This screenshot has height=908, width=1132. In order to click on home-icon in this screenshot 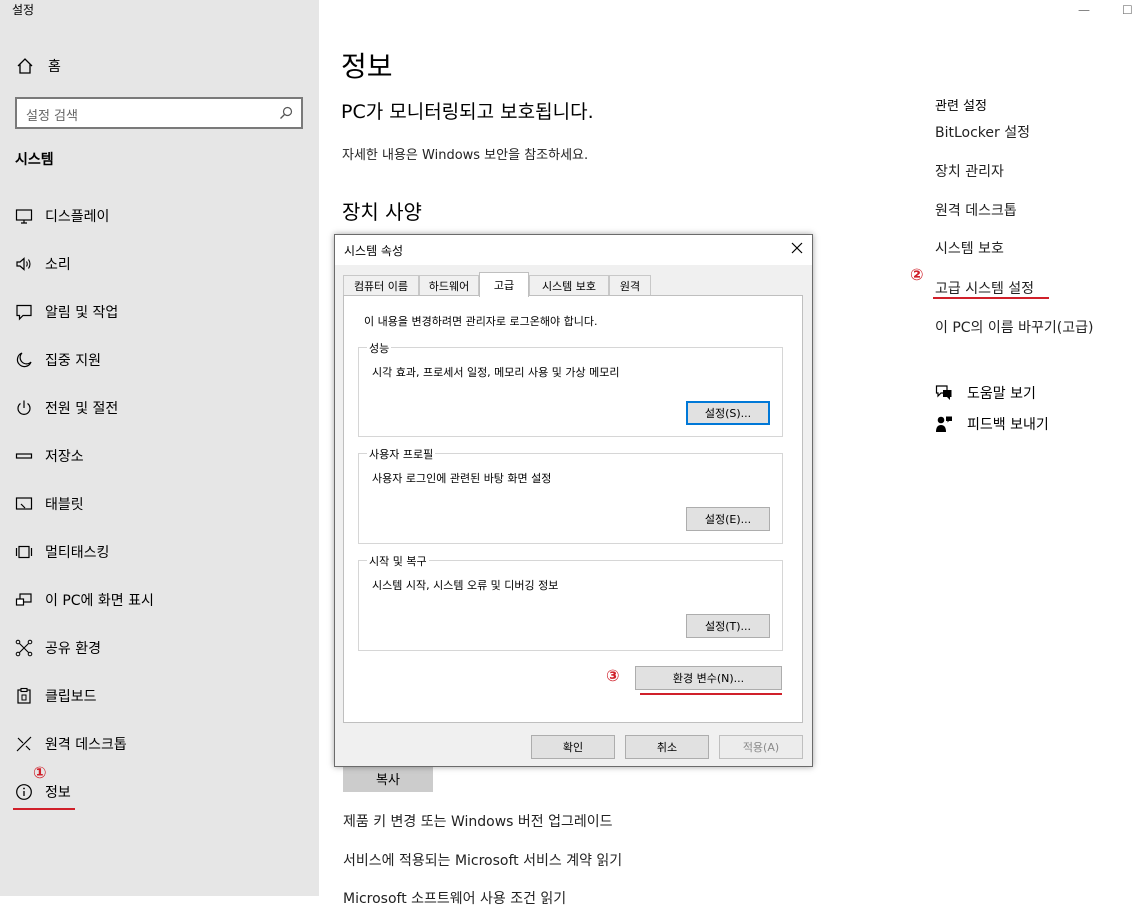, I will do `click(25, 66)`.